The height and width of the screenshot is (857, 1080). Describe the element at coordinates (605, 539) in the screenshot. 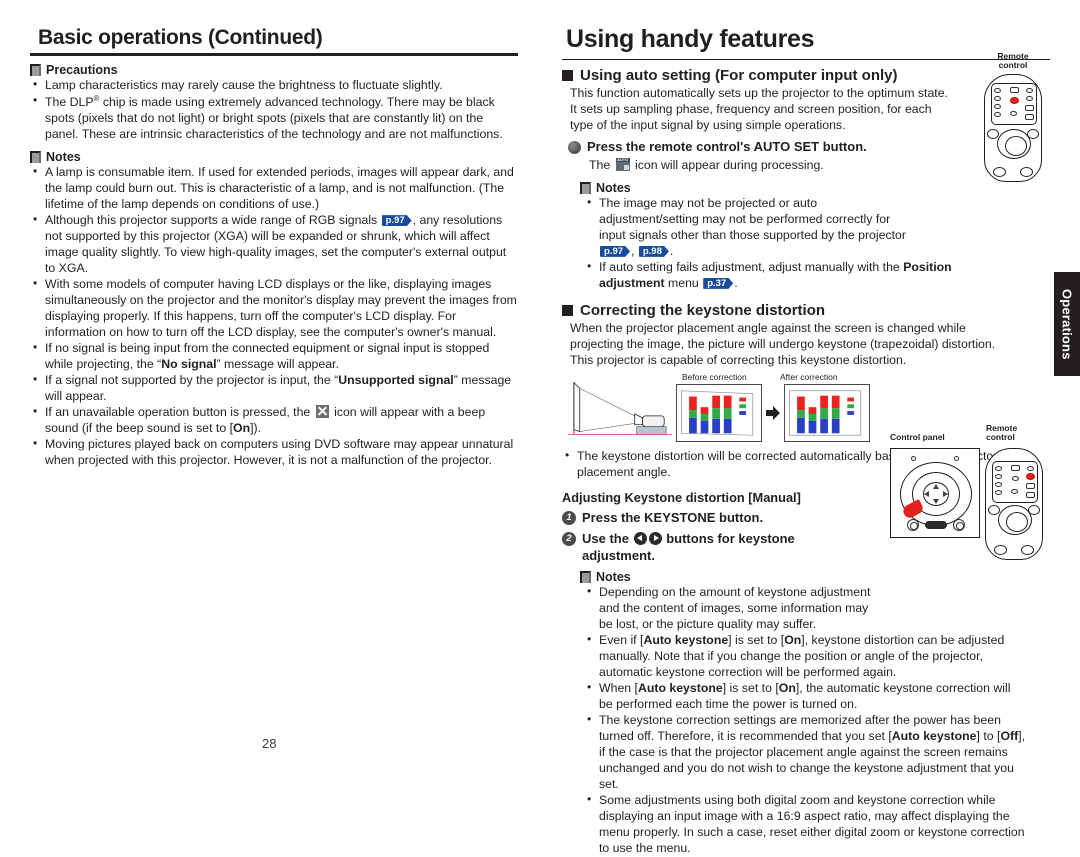

I see `step2-text-a: Use the` at that location.